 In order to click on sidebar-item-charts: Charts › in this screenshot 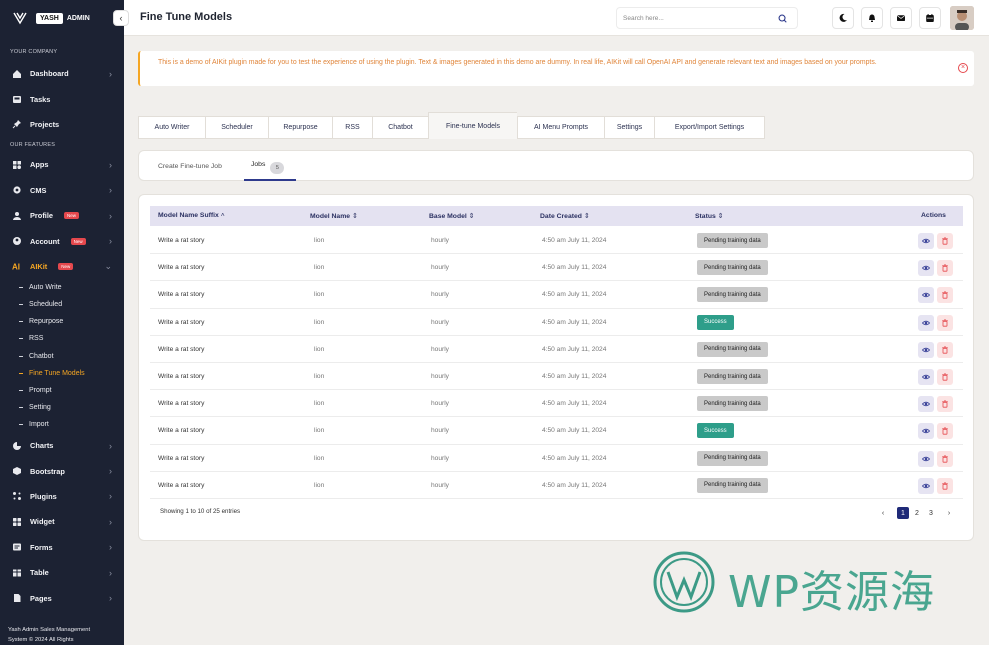, I will do `click(62, 445)`.